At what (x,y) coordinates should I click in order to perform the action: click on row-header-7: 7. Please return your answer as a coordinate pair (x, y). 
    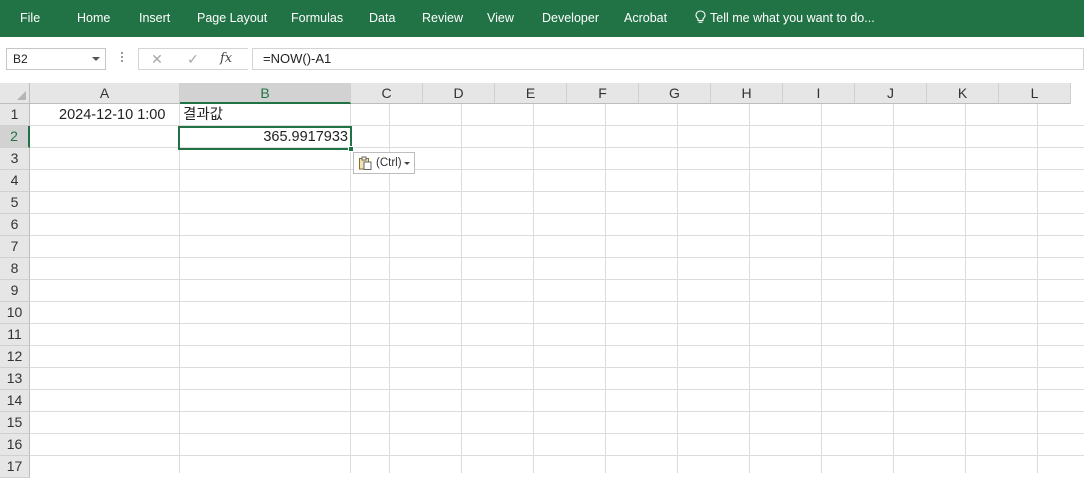
    Looking at the image, I should click on (15, 247).